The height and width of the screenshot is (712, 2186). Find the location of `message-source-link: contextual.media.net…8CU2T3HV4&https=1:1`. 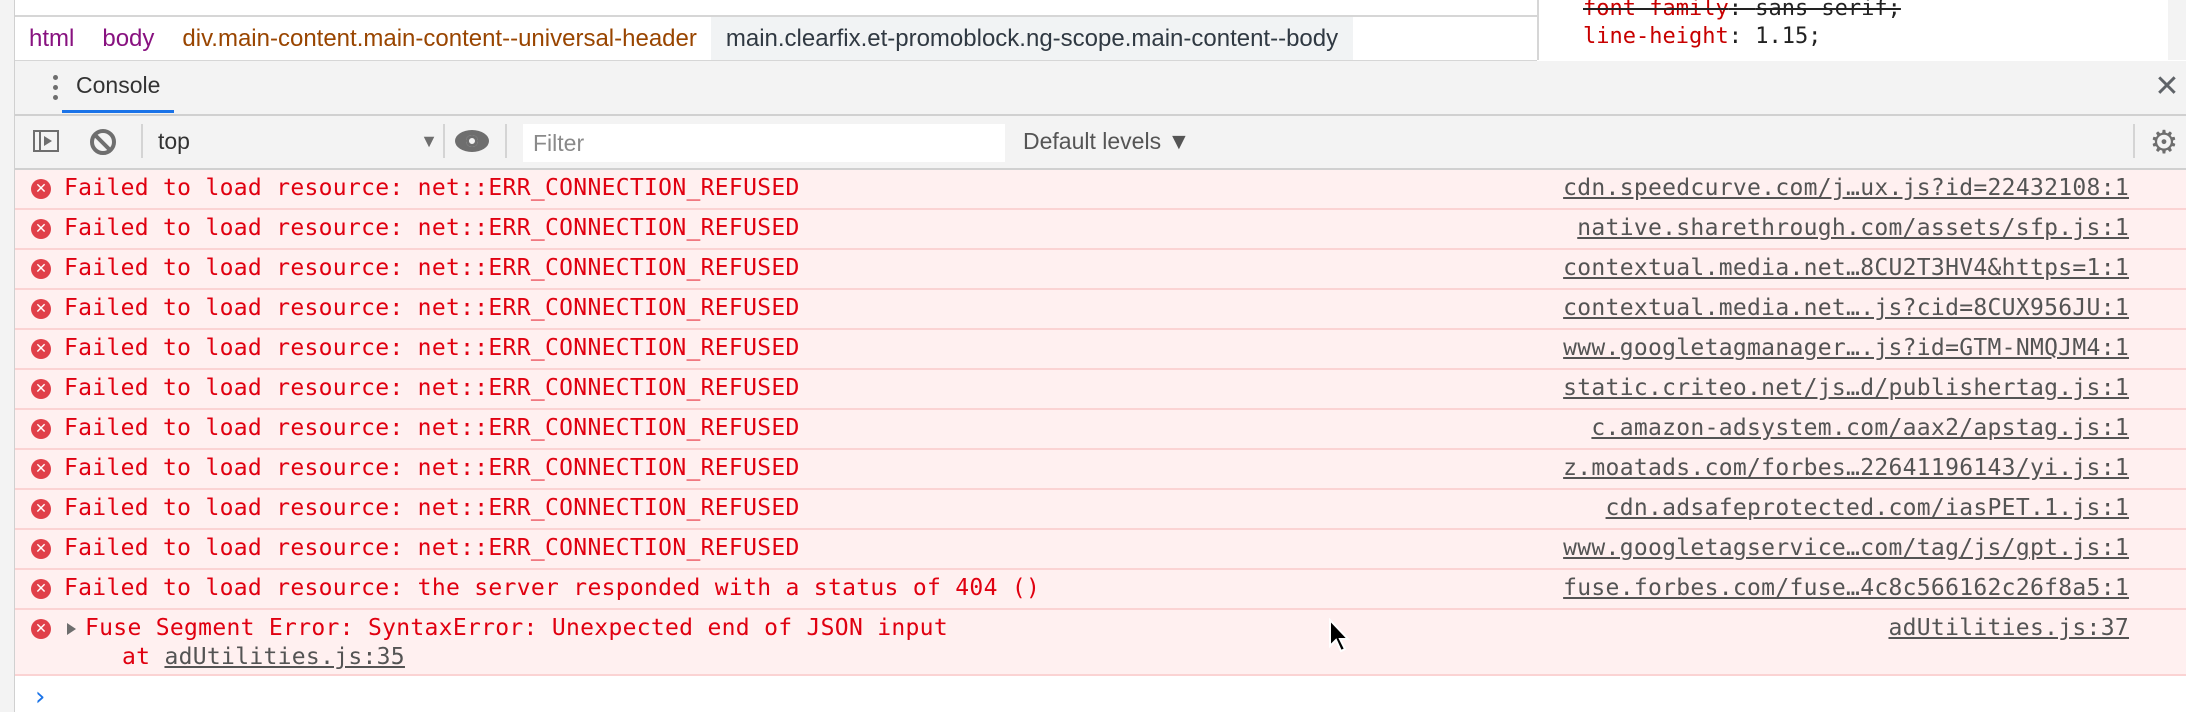

message-source-link: contextual.media.net…8CU2T3HV4&https=1:1 is located at coordinates (1846, 268).